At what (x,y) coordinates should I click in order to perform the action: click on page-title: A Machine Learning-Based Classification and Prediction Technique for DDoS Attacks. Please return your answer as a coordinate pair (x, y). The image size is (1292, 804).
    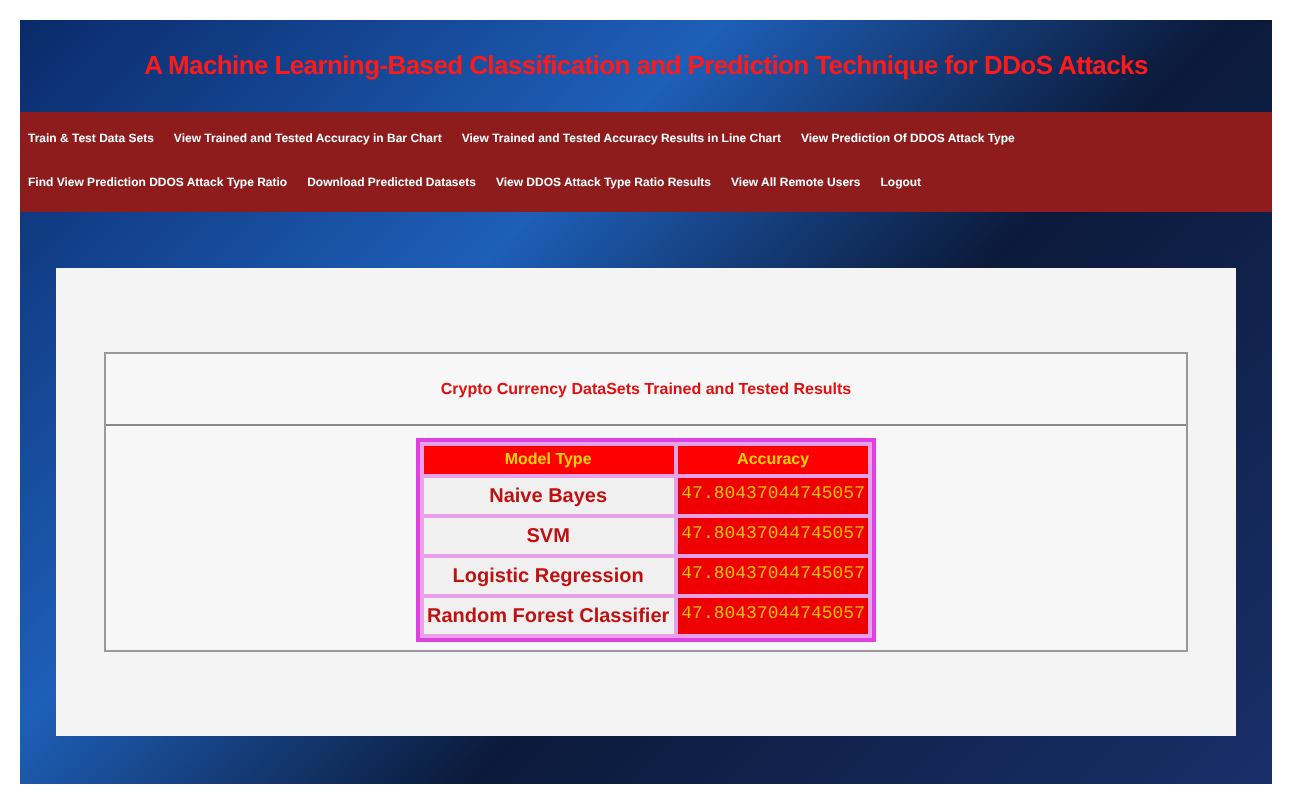
    Looking at the image, I should click on (646, 66).